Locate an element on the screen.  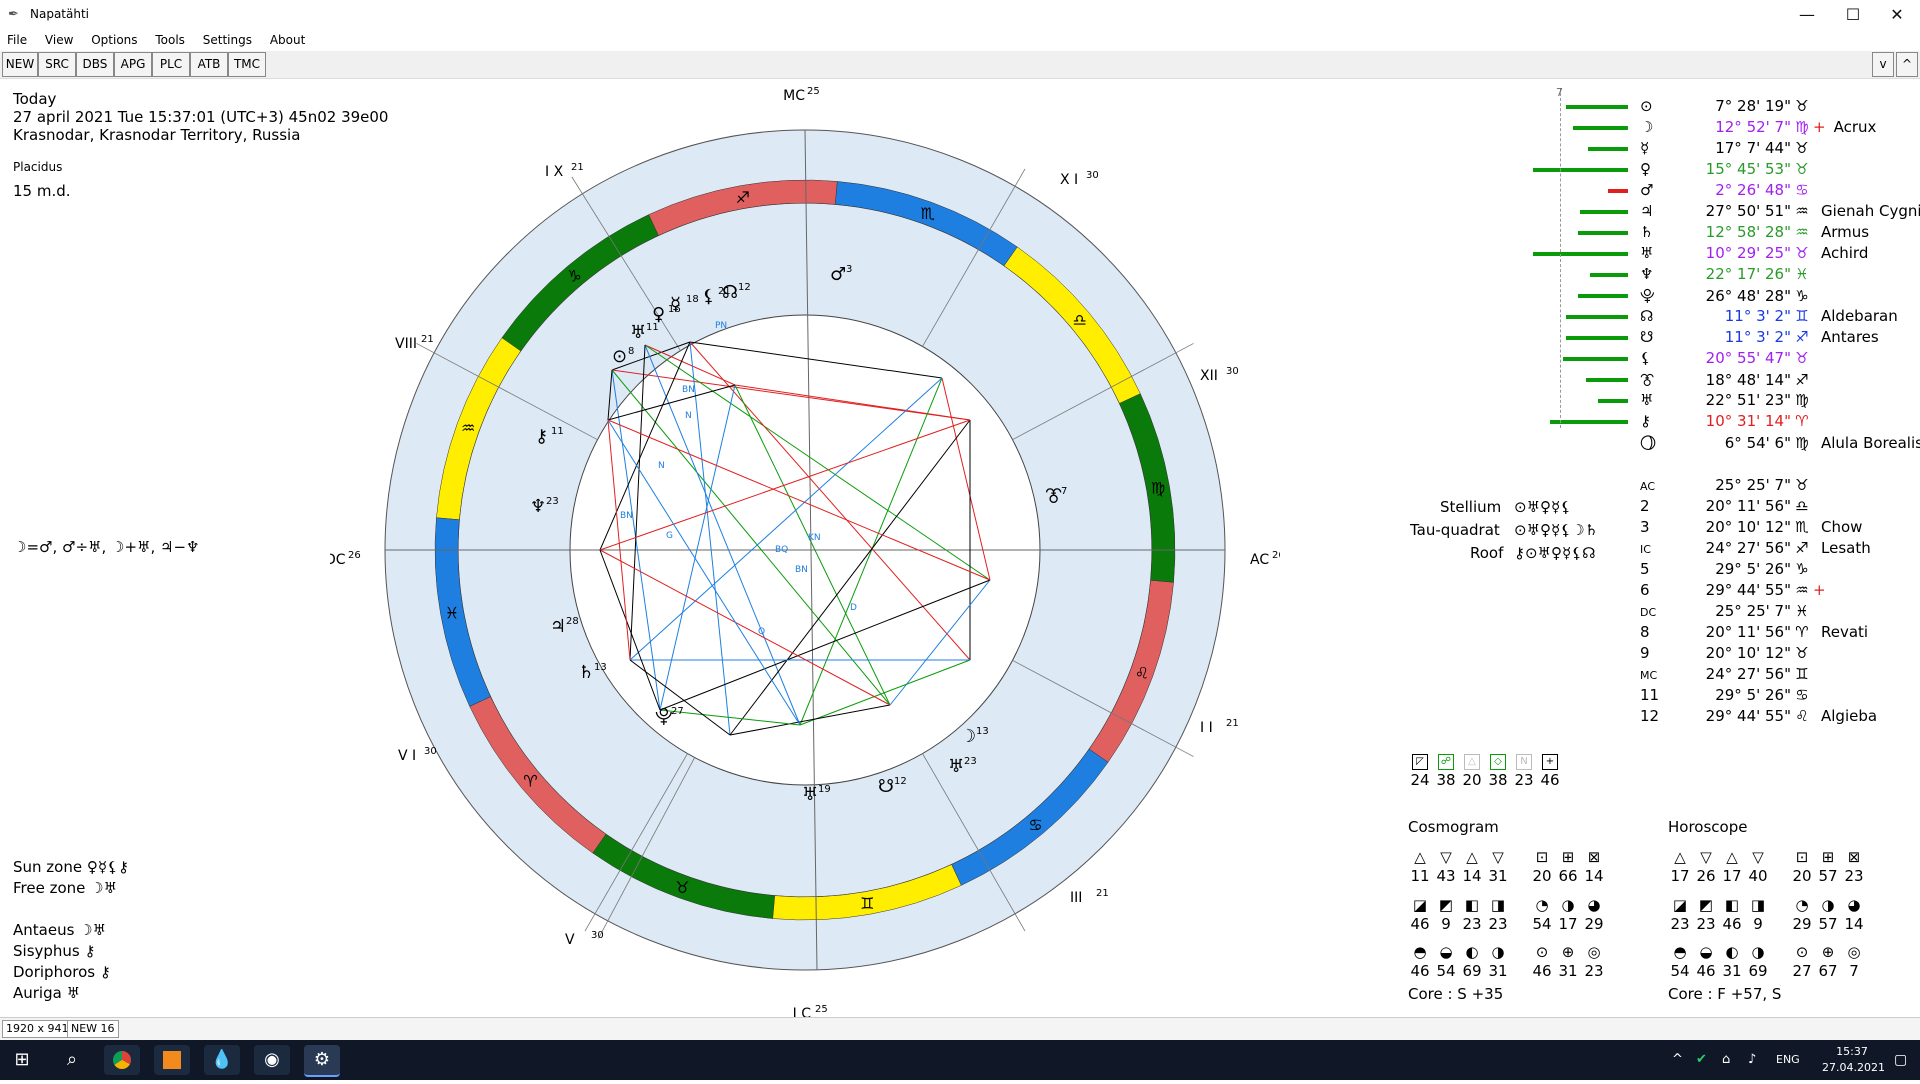
aspect-label: BN is located at coordinates (801, 570).